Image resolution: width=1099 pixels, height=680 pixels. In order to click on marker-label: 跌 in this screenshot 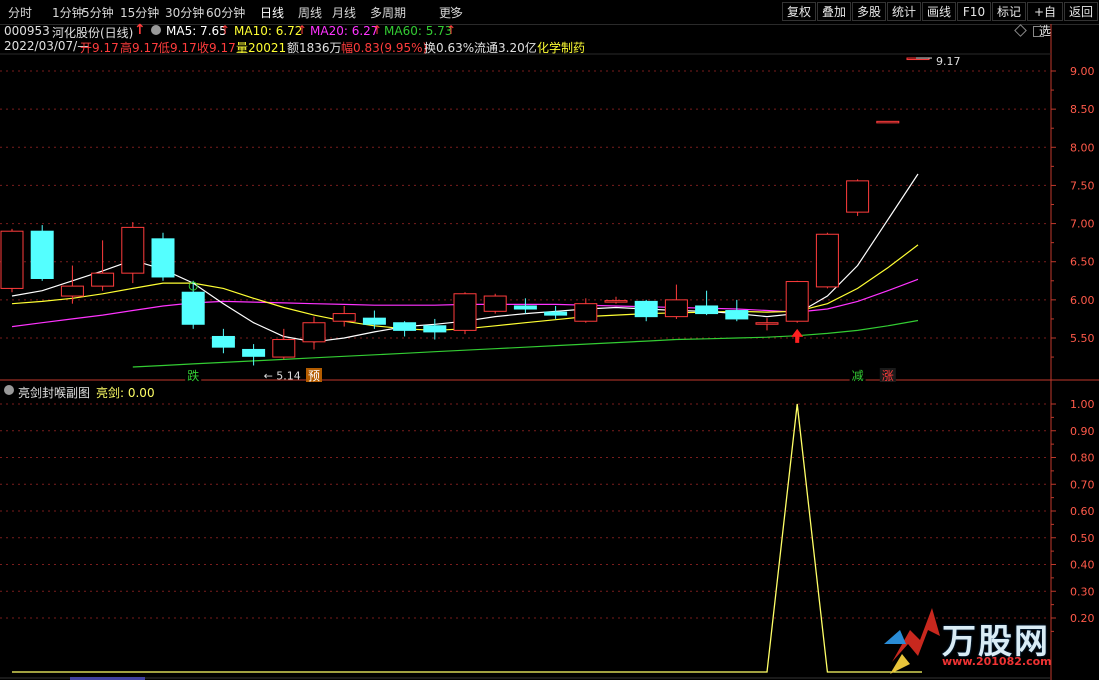, I will do `click(193, 375)`.